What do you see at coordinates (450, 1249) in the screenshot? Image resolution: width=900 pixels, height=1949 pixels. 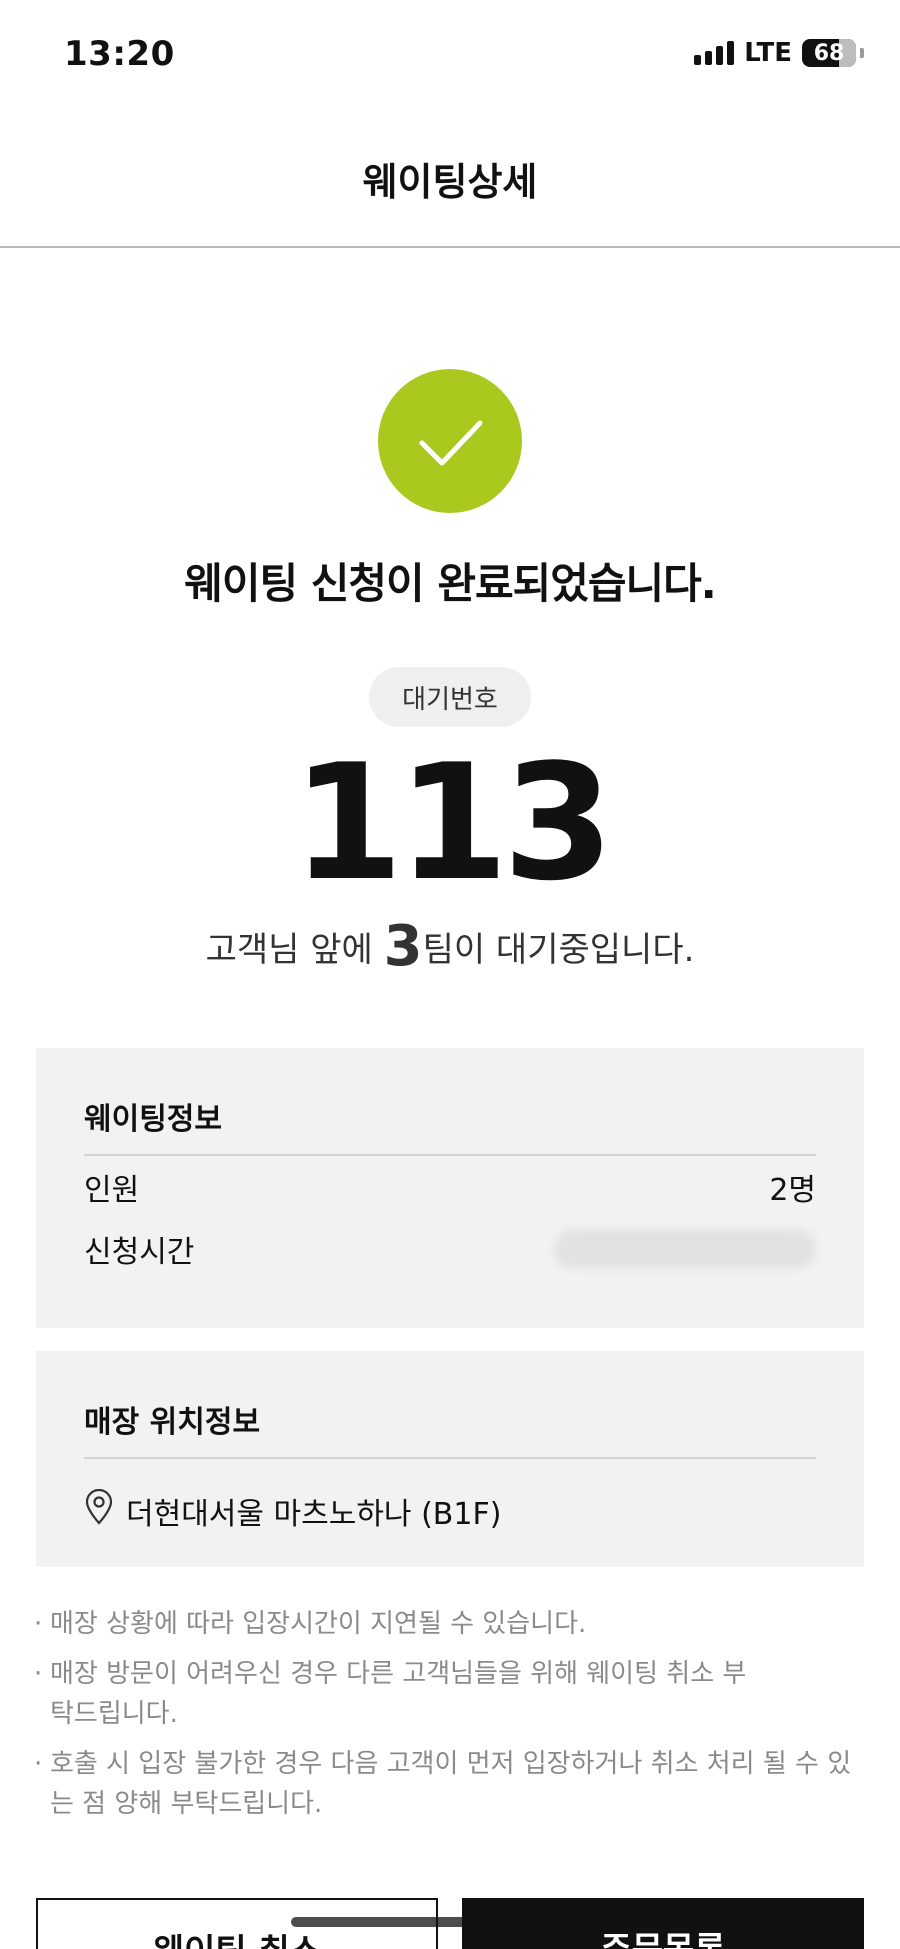 I see `info-row-request-time: 신청시간` at bounding box center [450, 1249].